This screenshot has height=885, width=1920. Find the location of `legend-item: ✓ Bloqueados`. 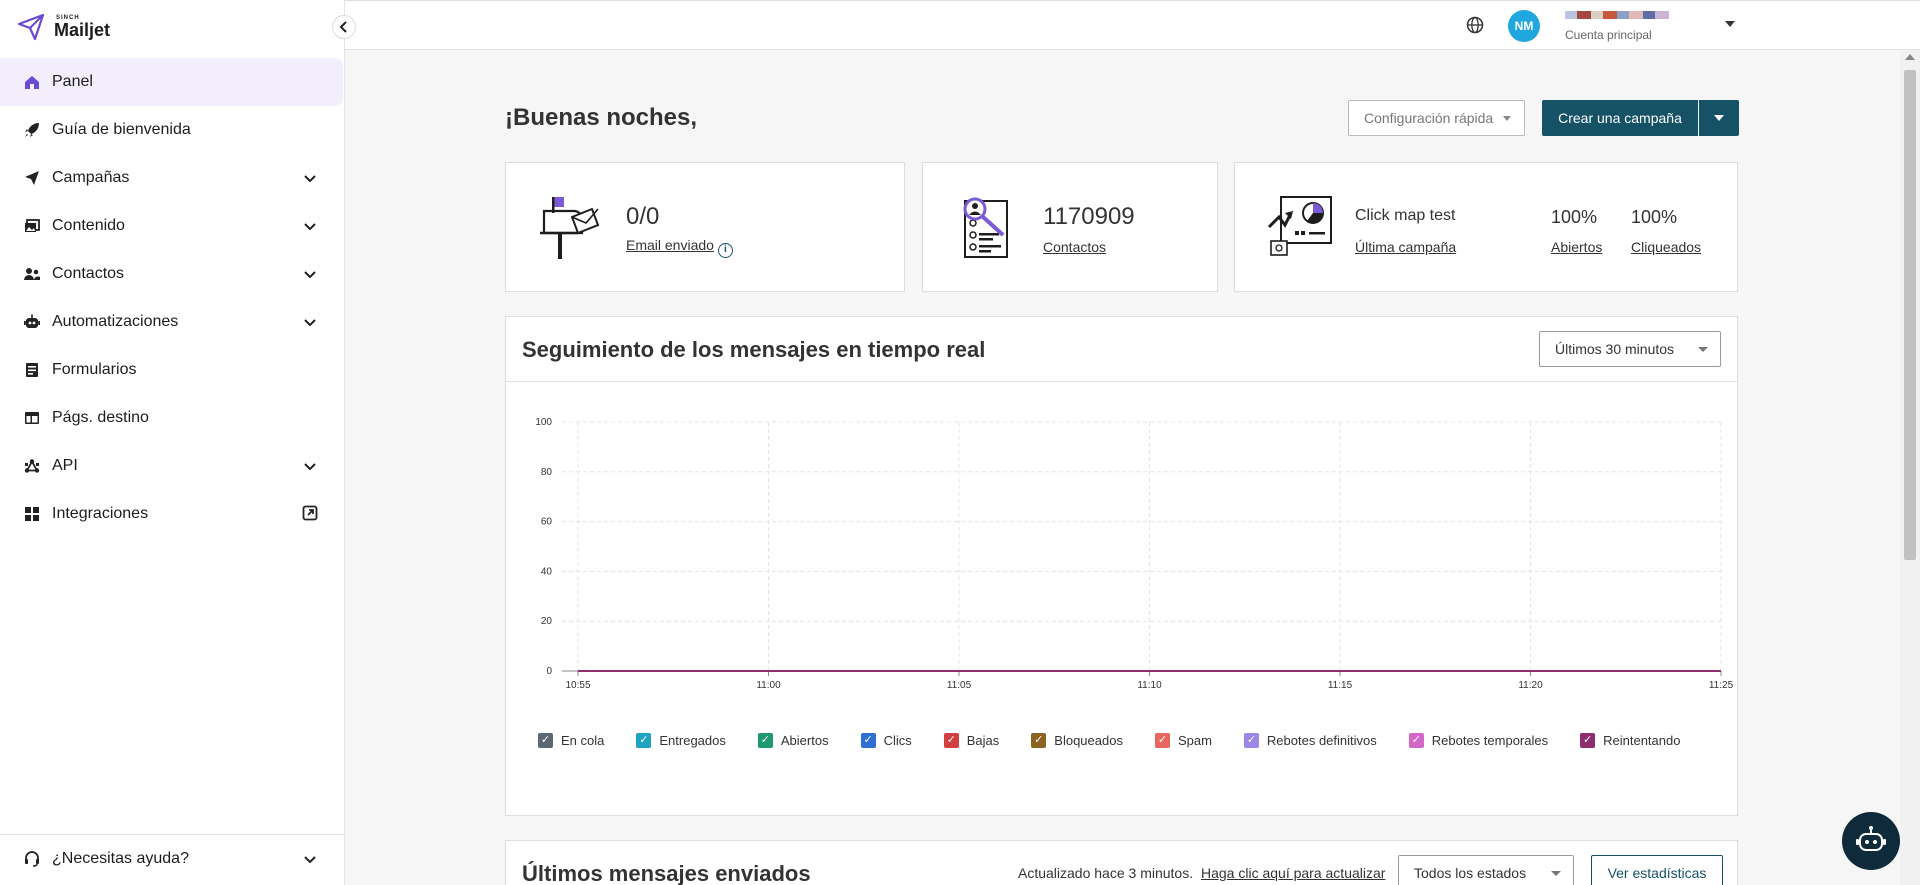

legend-item: ✓ Bloqueados is located at coordinates (1077, 740).